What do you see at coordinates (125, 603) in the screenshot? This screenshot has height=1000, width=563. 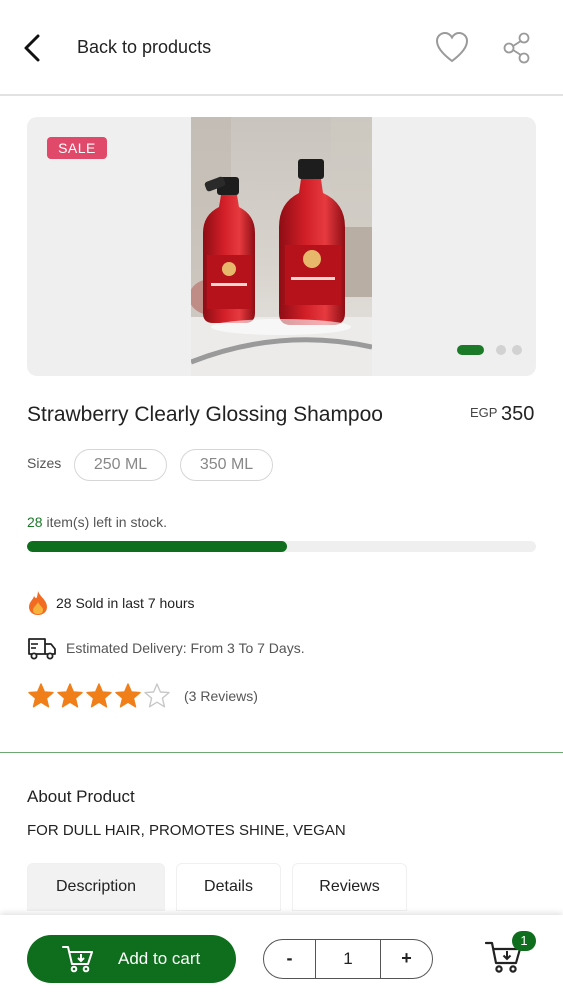 I see `sold-text: 28 Sold in last 7 hours` at bounding box center [125, 603].